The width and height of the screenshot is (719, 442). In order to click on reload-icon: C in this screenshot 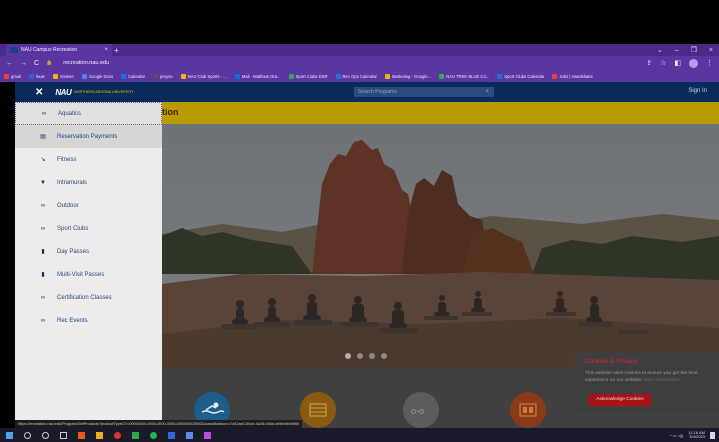, I will do `click(36, 63)`.